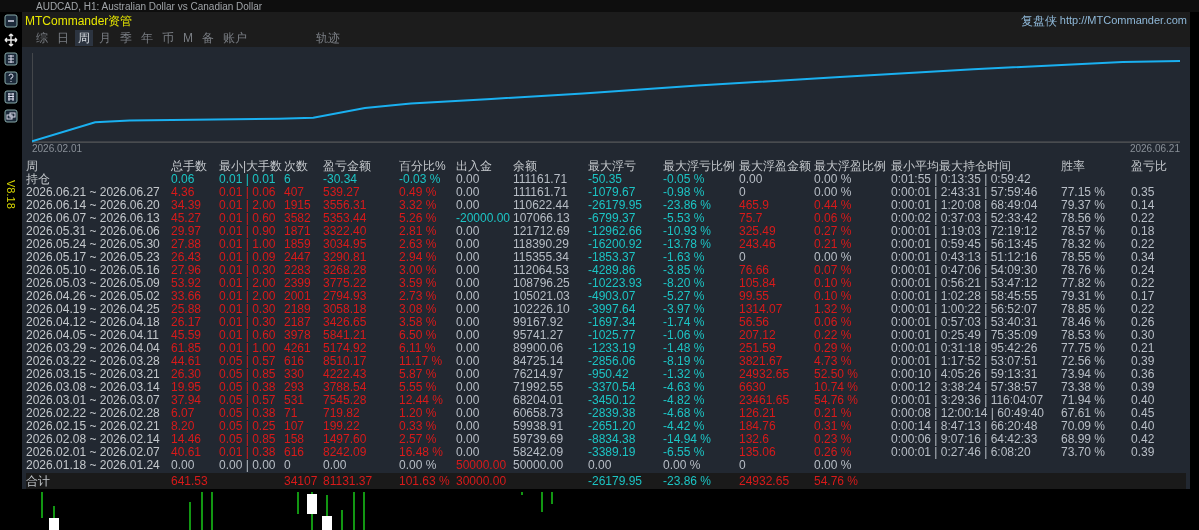 This screenshot has height=530, width=1199. Describe the element at coordinates (612, 335) in the screenshot. I see `table-cell-text: -1025.77` at that location.